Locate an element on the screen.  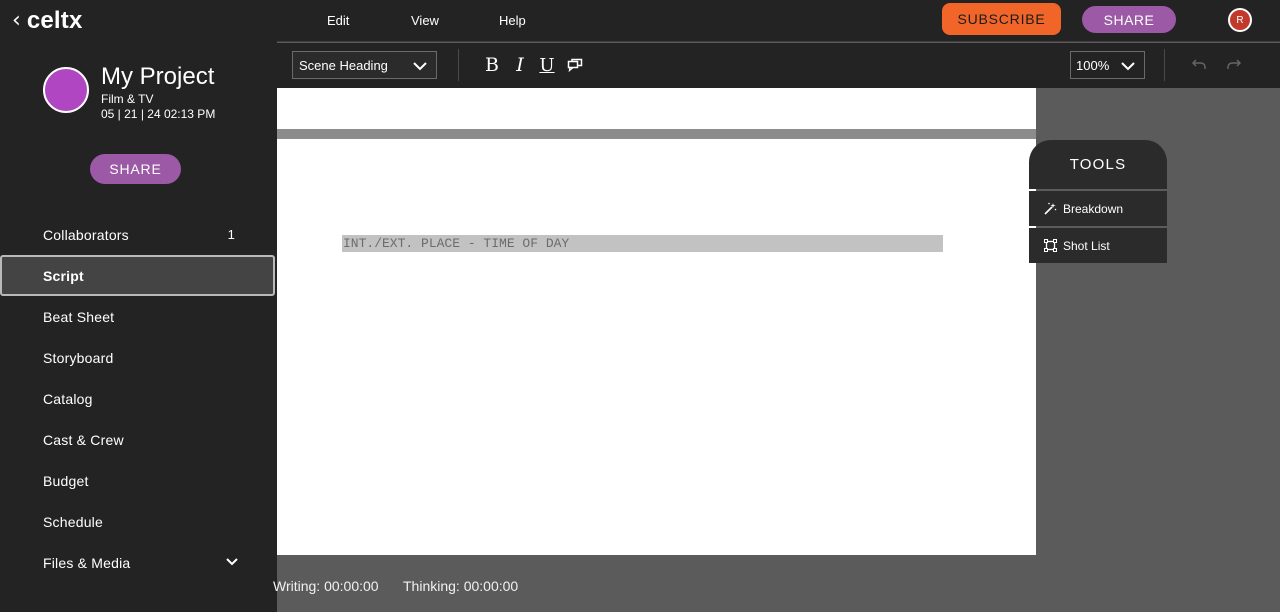
sidebar-item-storyboard: Storyboard is located at coordinates (138, 357).